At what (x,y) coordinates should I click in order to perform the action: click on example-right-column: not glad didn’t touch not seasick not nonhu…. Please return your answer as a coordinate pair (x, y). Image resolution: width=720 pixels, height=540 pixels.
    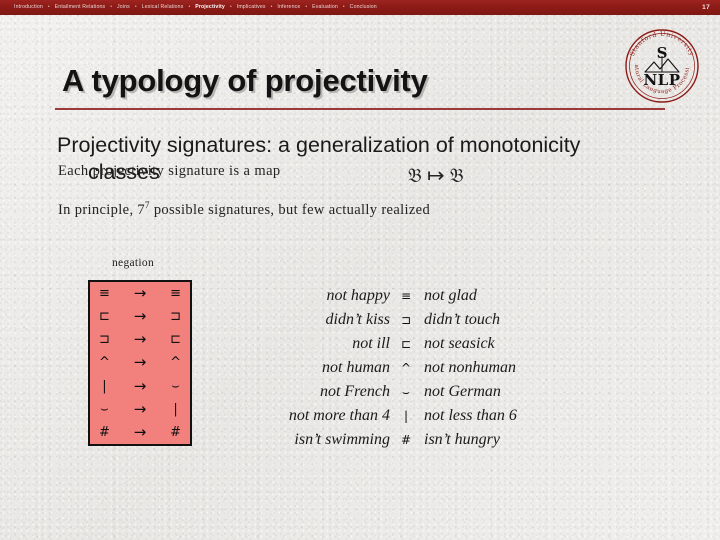
    Looking at the image, I should click on (524, 368).